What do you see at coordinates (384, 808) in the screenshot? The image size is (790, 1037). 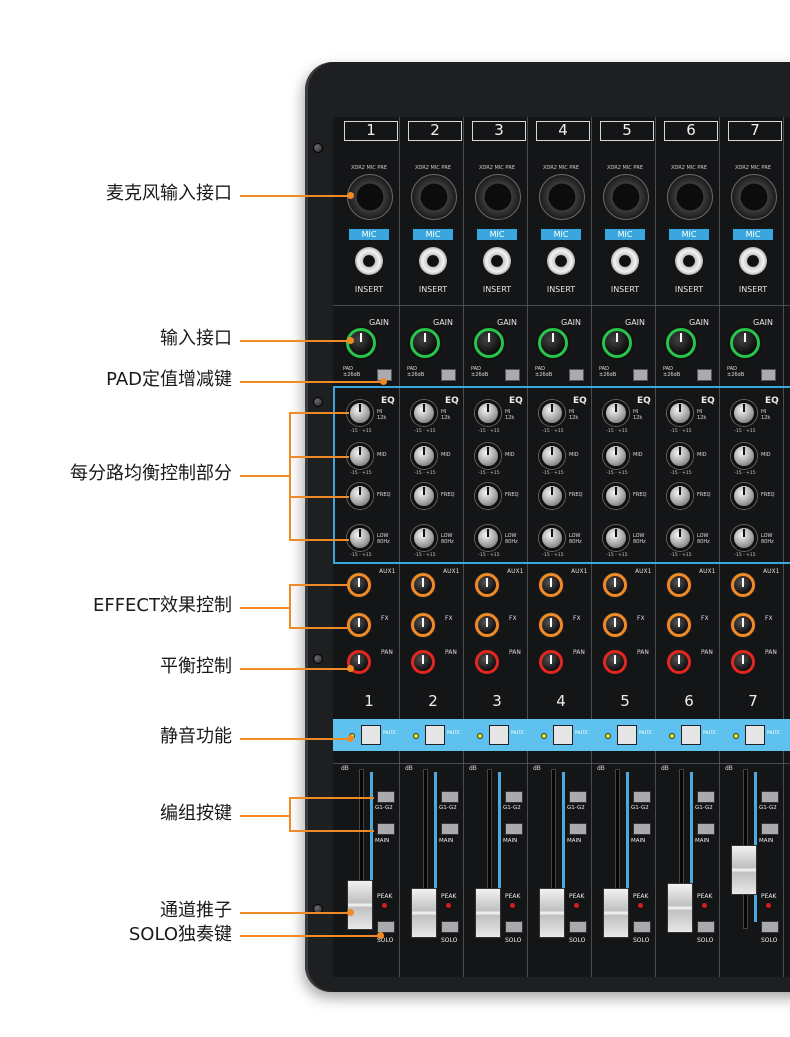 I see `group-label: G1-G2` at bounding box center [384, 808].